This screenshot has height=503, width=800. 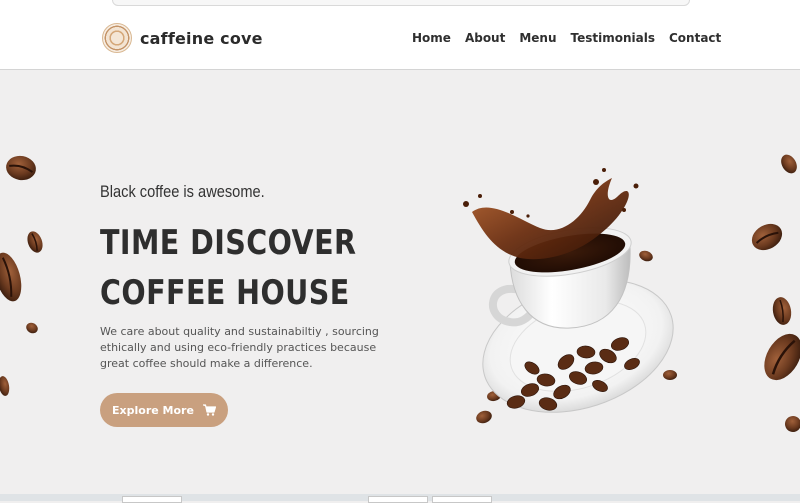 I want to click on hero-title-line-2: COFFEE HOUSE, so click(x=225, y=293).